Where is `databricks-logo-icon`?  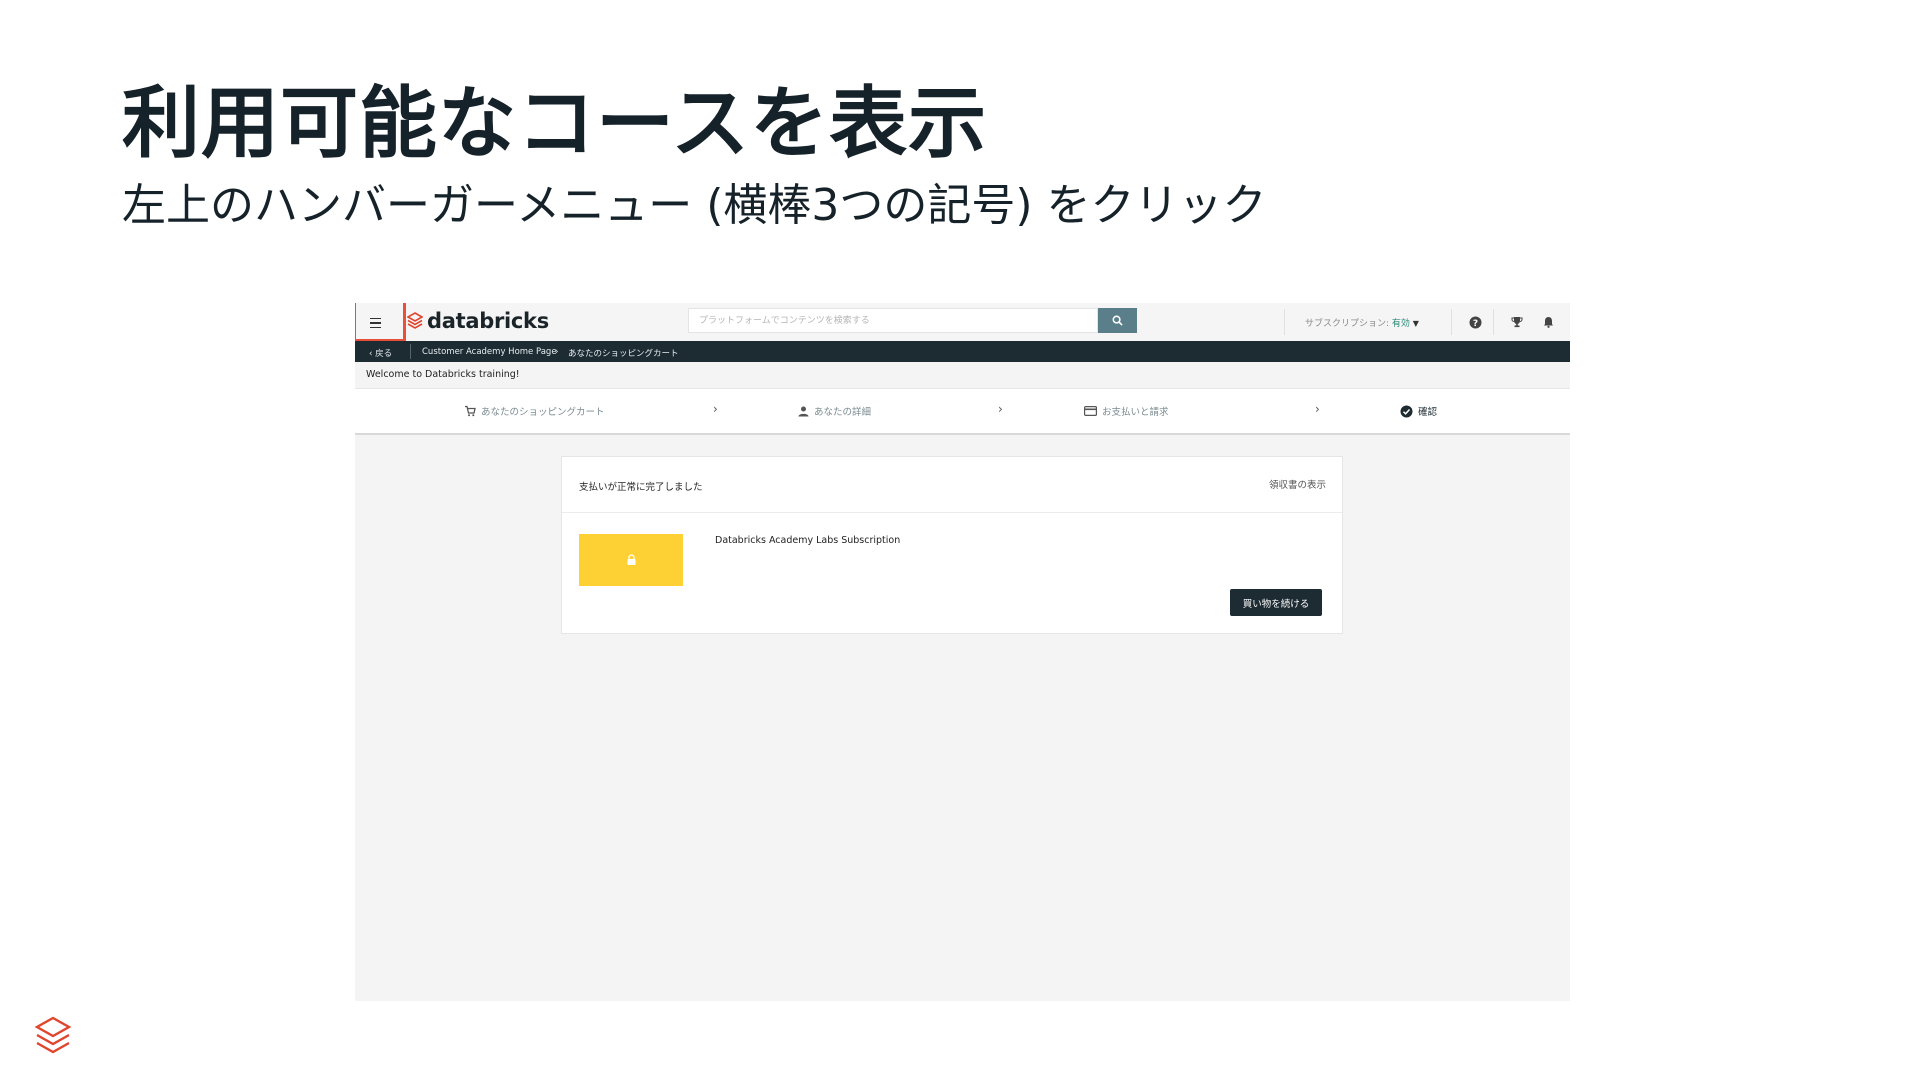 databricks-logo-icon is located at coordinates (415, 320).